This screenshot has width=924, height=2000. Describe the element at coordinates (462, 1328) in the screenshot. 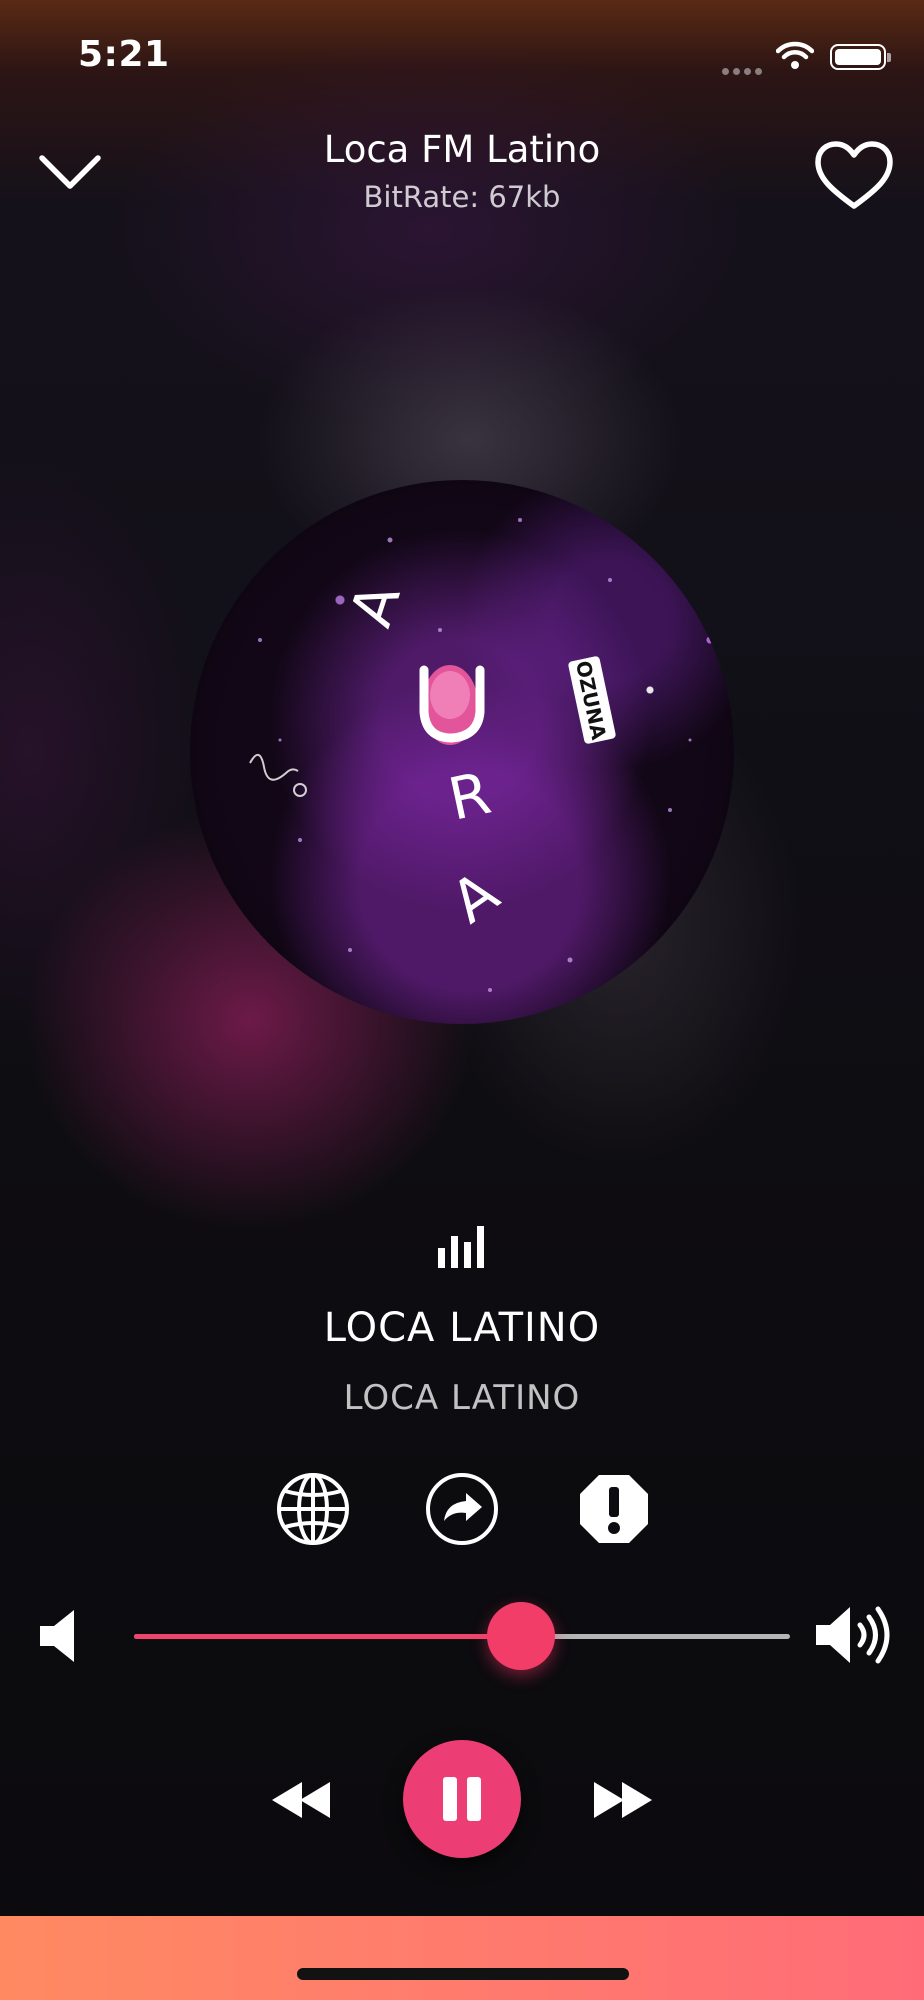

I see `song-title: LOCA LATINO` at that location.